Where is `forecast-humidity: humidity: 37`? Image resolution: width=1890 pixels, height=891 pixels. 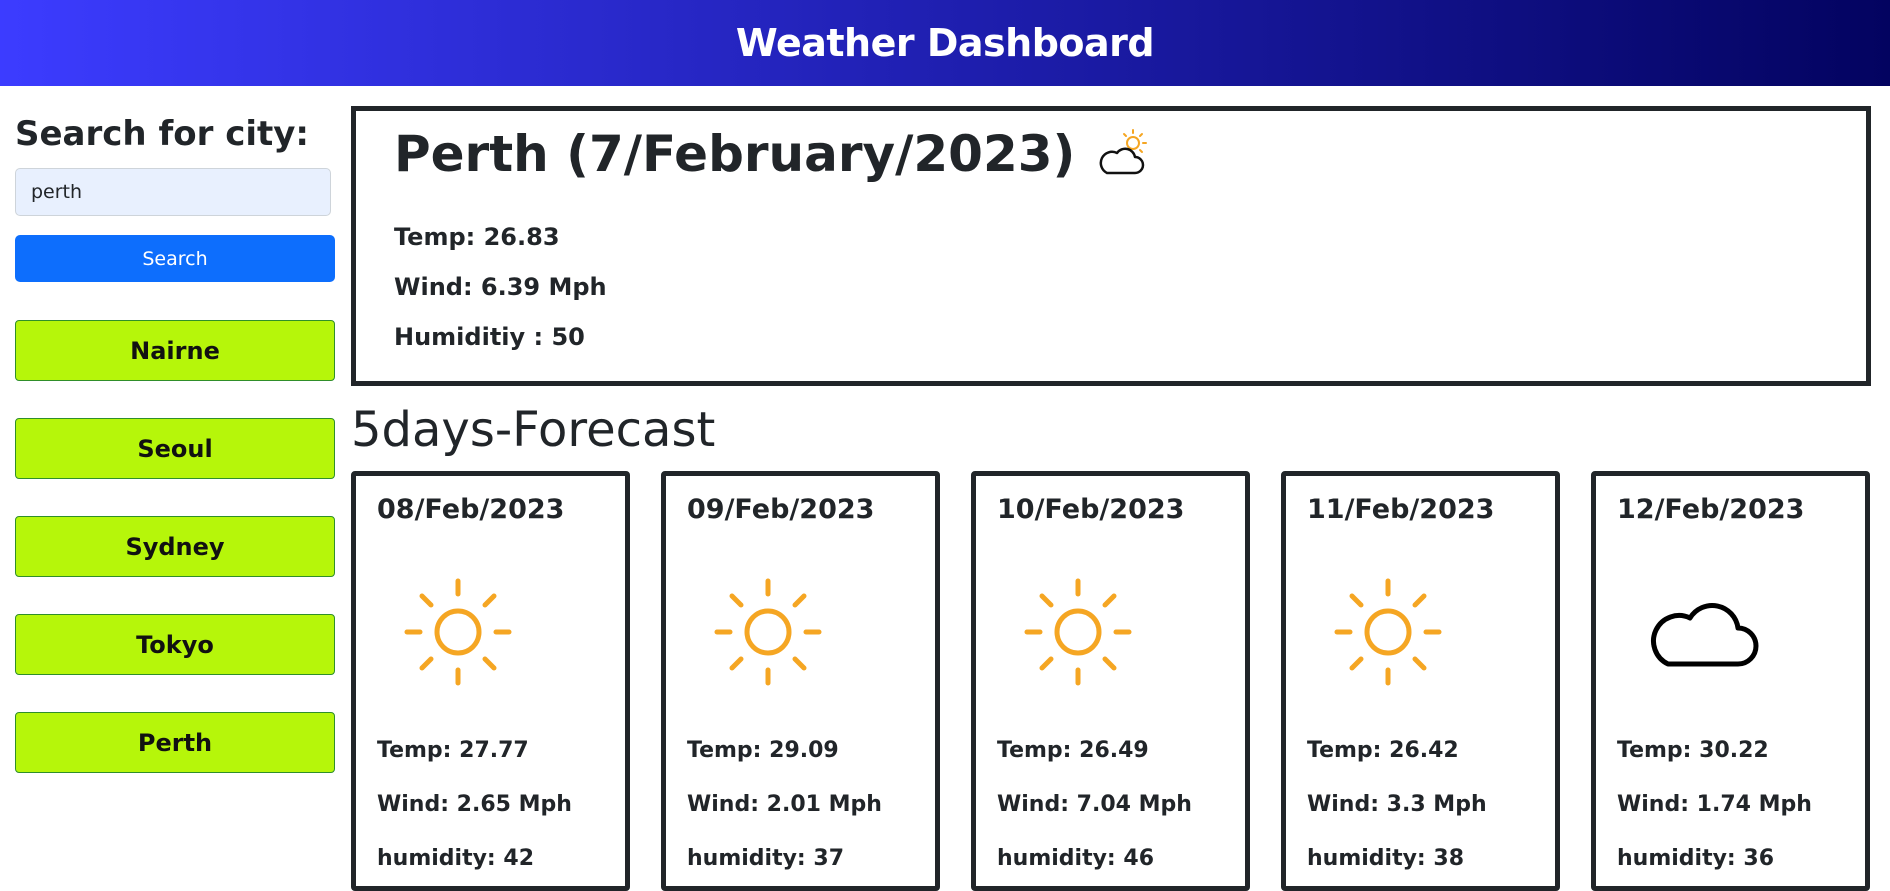 forecast-humidity: humidity: 37 is located at coordinates (766, 858).